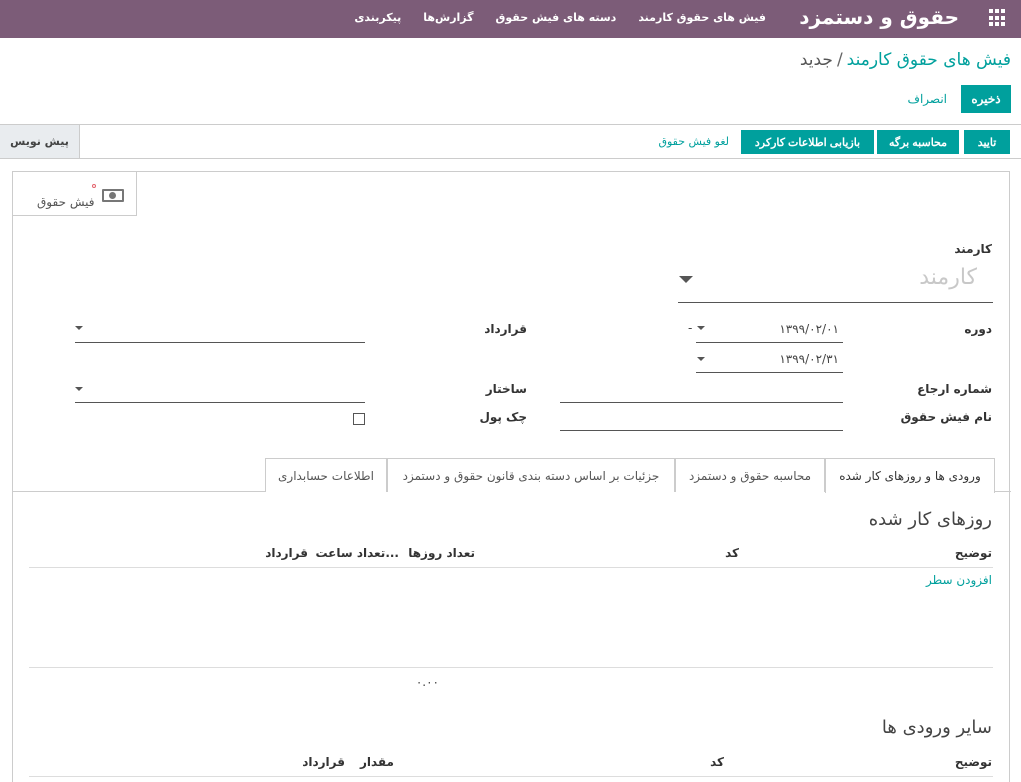  Describe the element at coordinates (959, 580) in the screenshot. I see `add-line-link: افزودن سطر` at that location.